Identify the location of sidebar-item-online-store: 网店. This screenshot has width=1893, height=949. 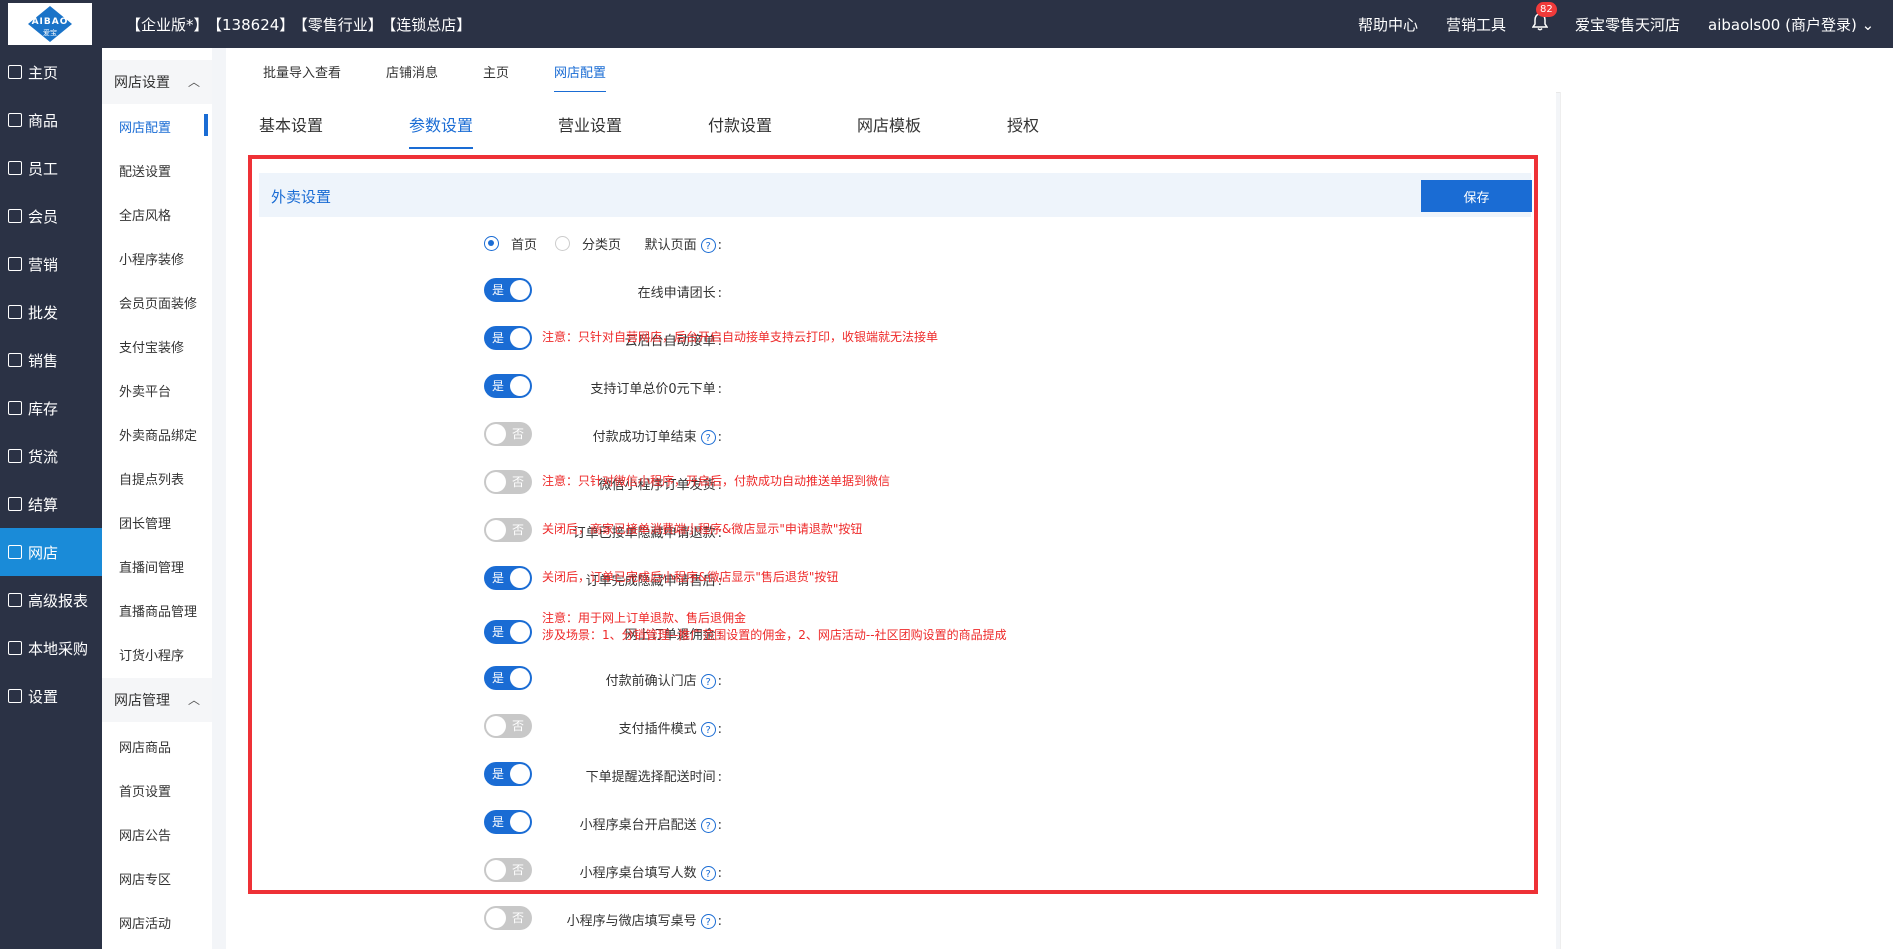
(51, 552).